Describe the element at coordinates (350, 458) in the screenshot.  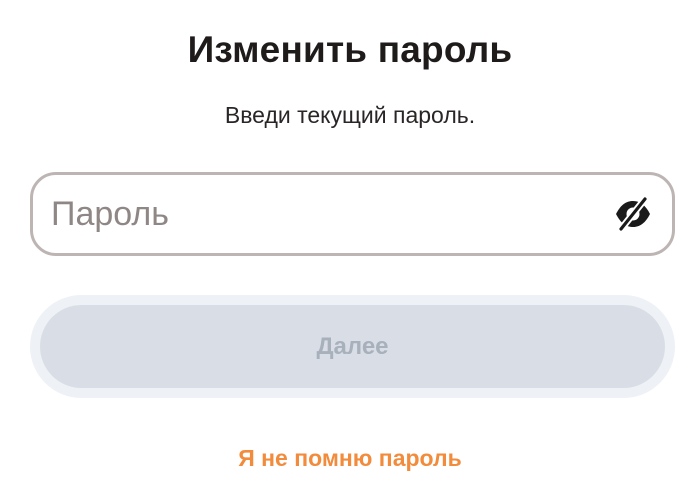
I see `forgot-password-link: Я не помню пароль` at that location.